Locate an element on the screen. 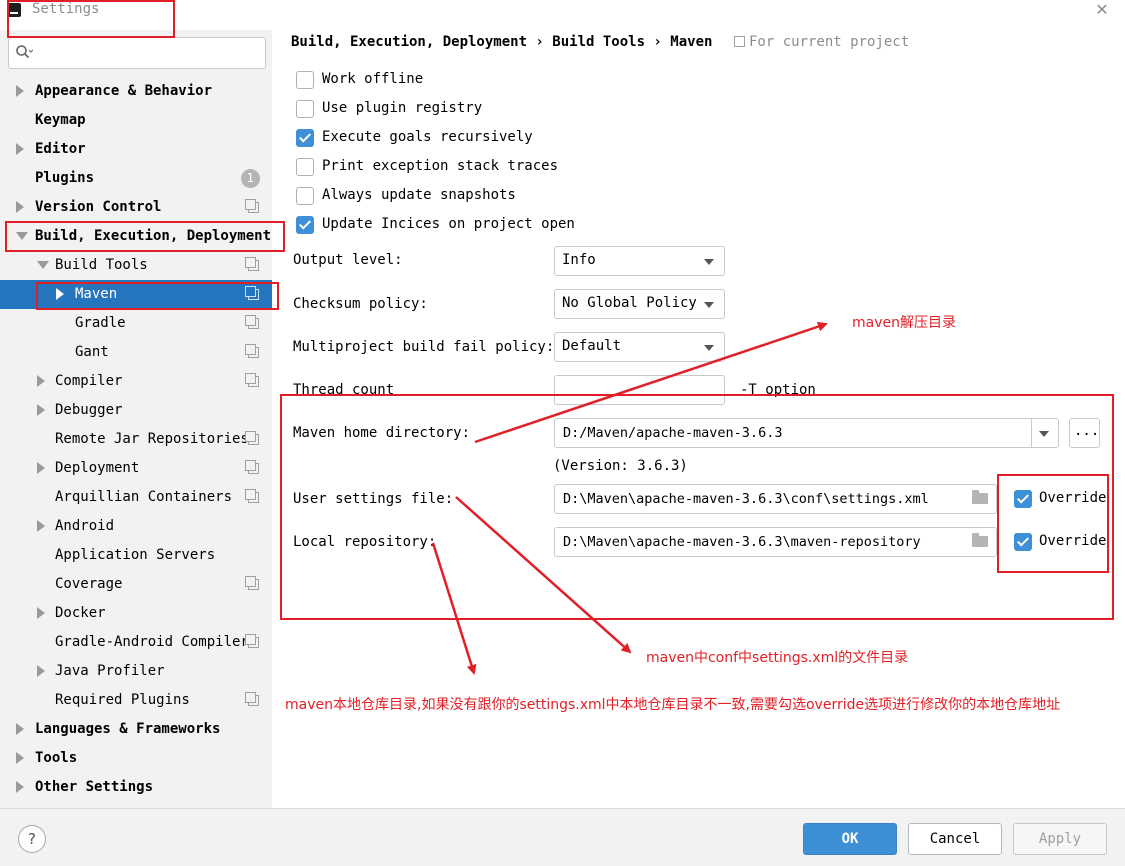 This screenshot has height=866, width=1125. sidebar-item-plugins: Plugins 1 is located at coordinates (136, 178).